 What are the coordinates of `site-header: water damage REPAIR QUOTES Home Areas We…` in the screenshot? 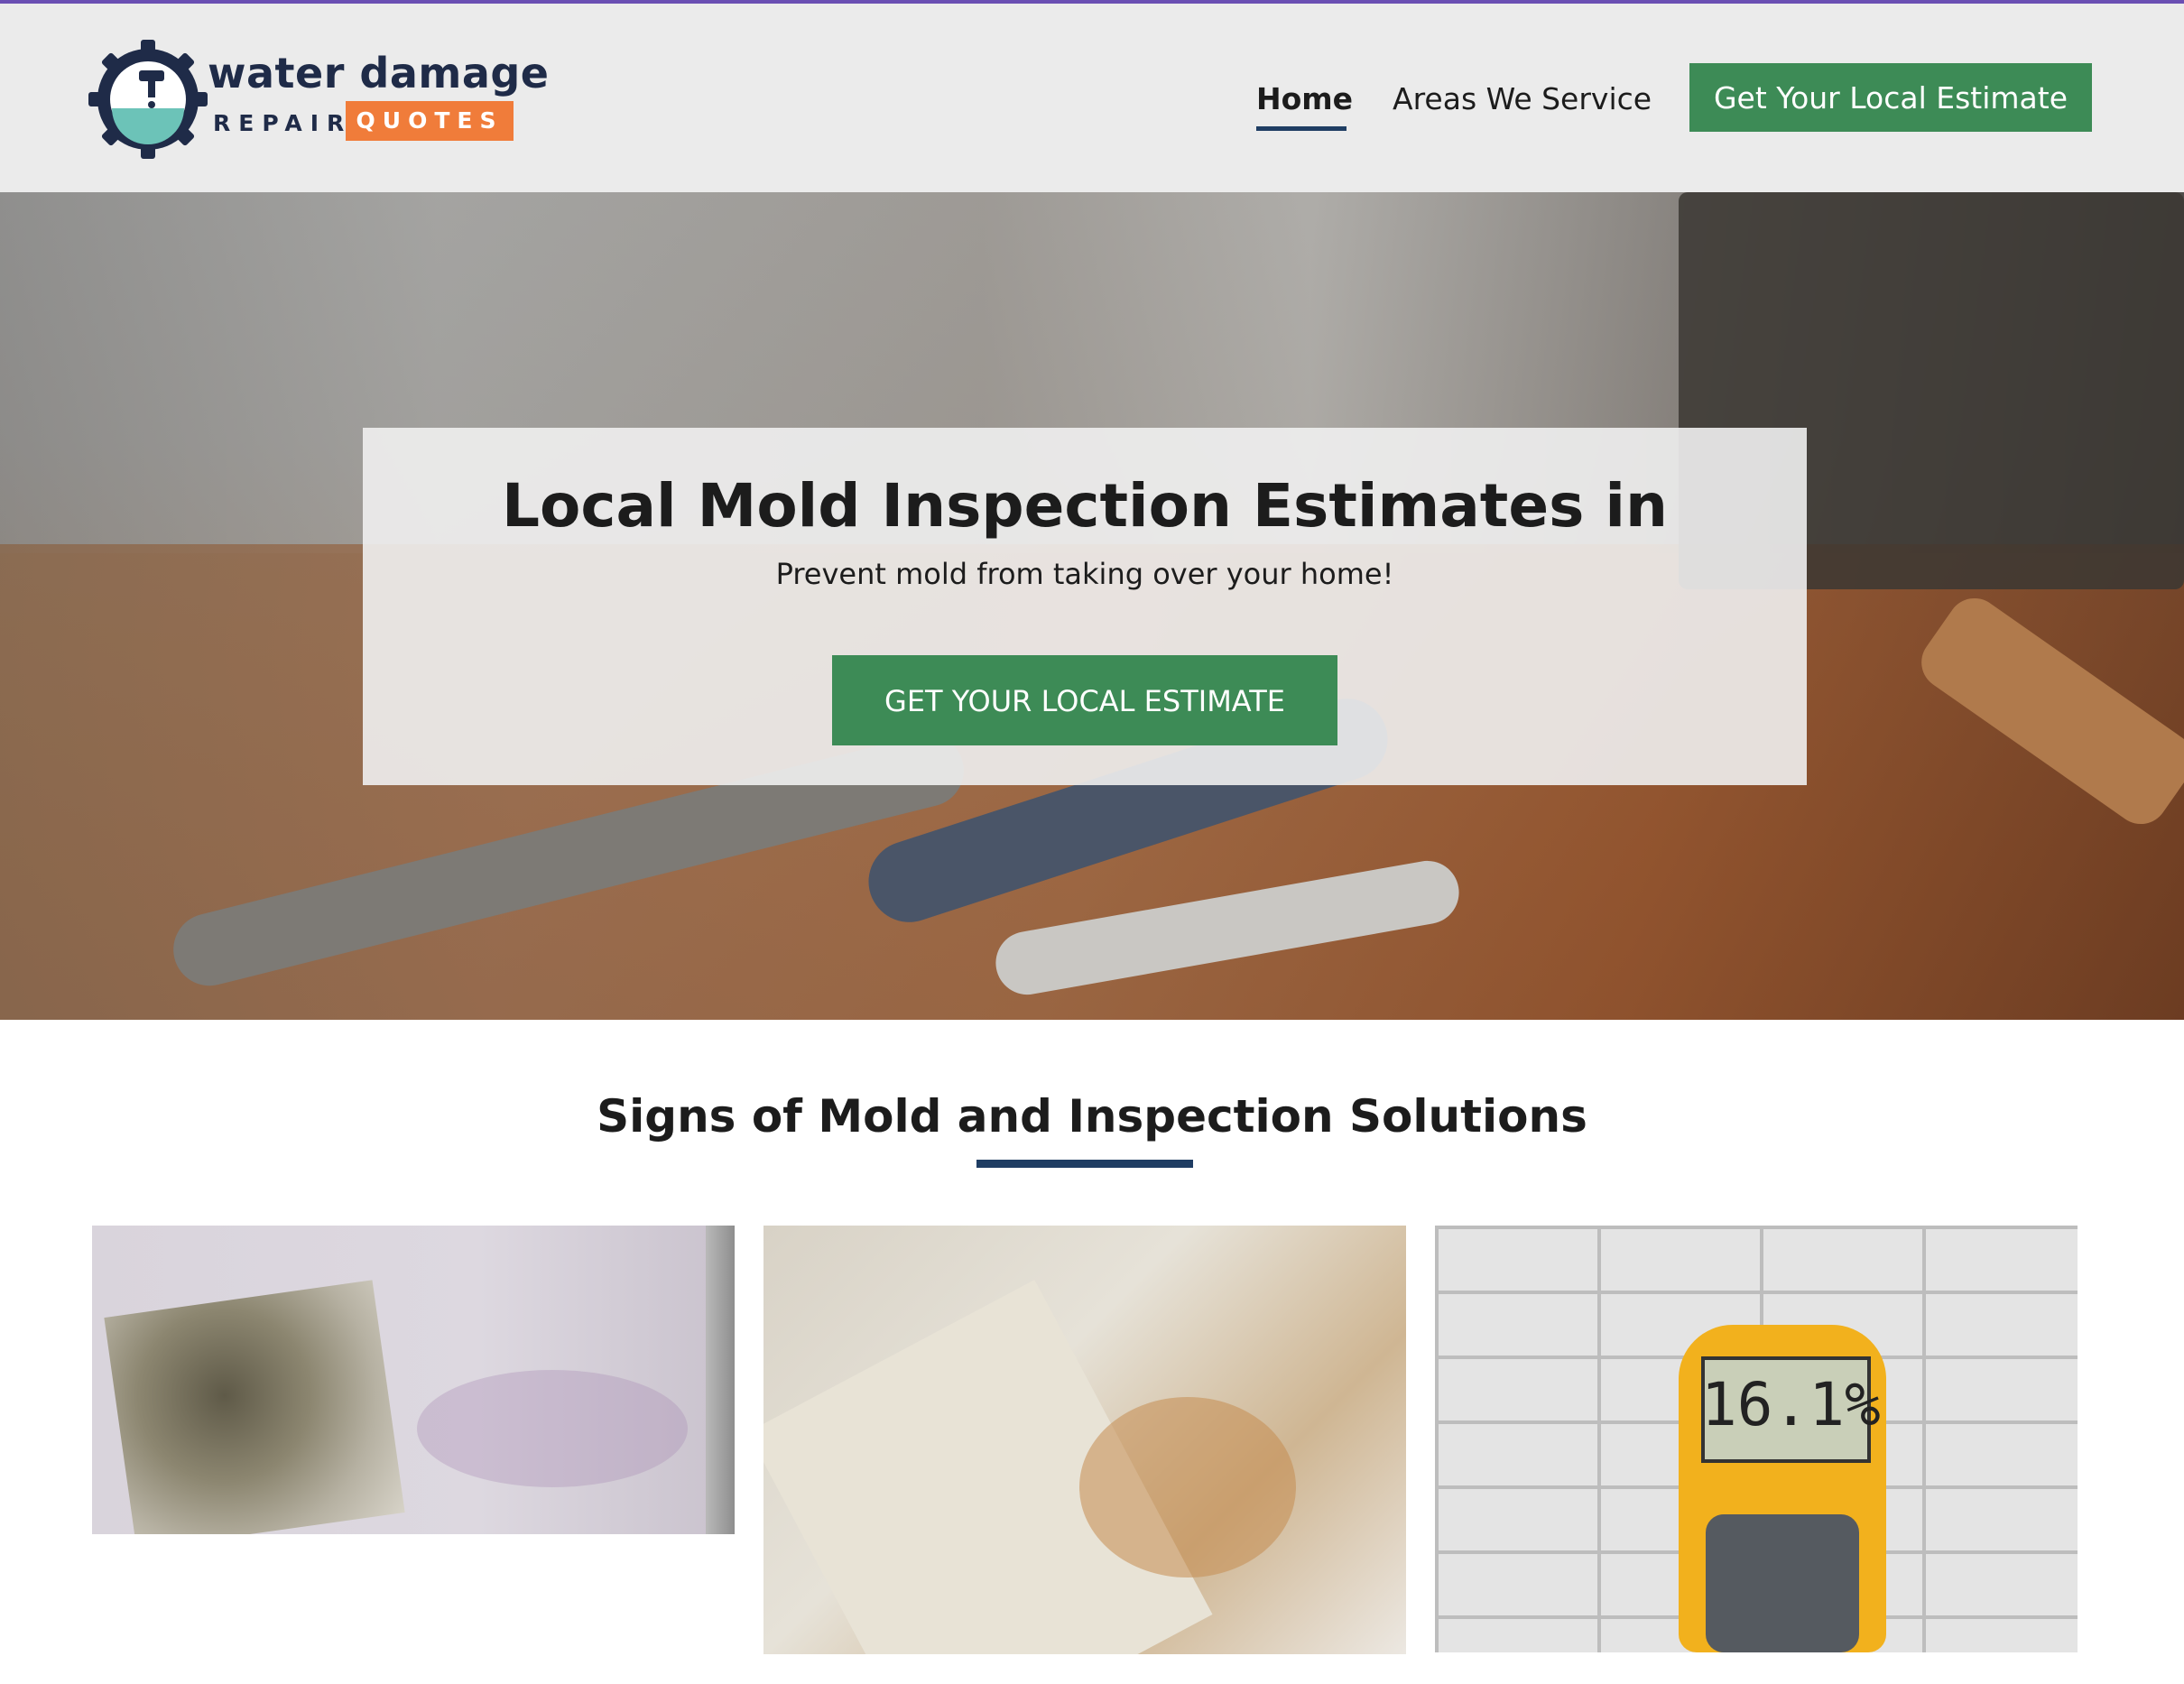 It's located at (1092, 98).